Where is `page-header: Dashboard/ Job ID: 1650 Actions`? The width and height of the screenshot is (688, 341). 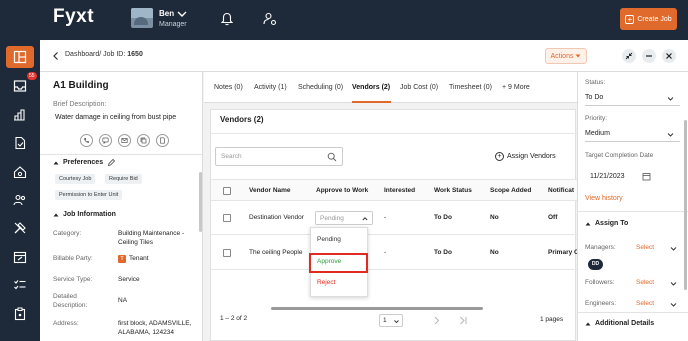
page-header: Dashboard/ Job ID: 1650 Actions is located at coordinates (364, 56).